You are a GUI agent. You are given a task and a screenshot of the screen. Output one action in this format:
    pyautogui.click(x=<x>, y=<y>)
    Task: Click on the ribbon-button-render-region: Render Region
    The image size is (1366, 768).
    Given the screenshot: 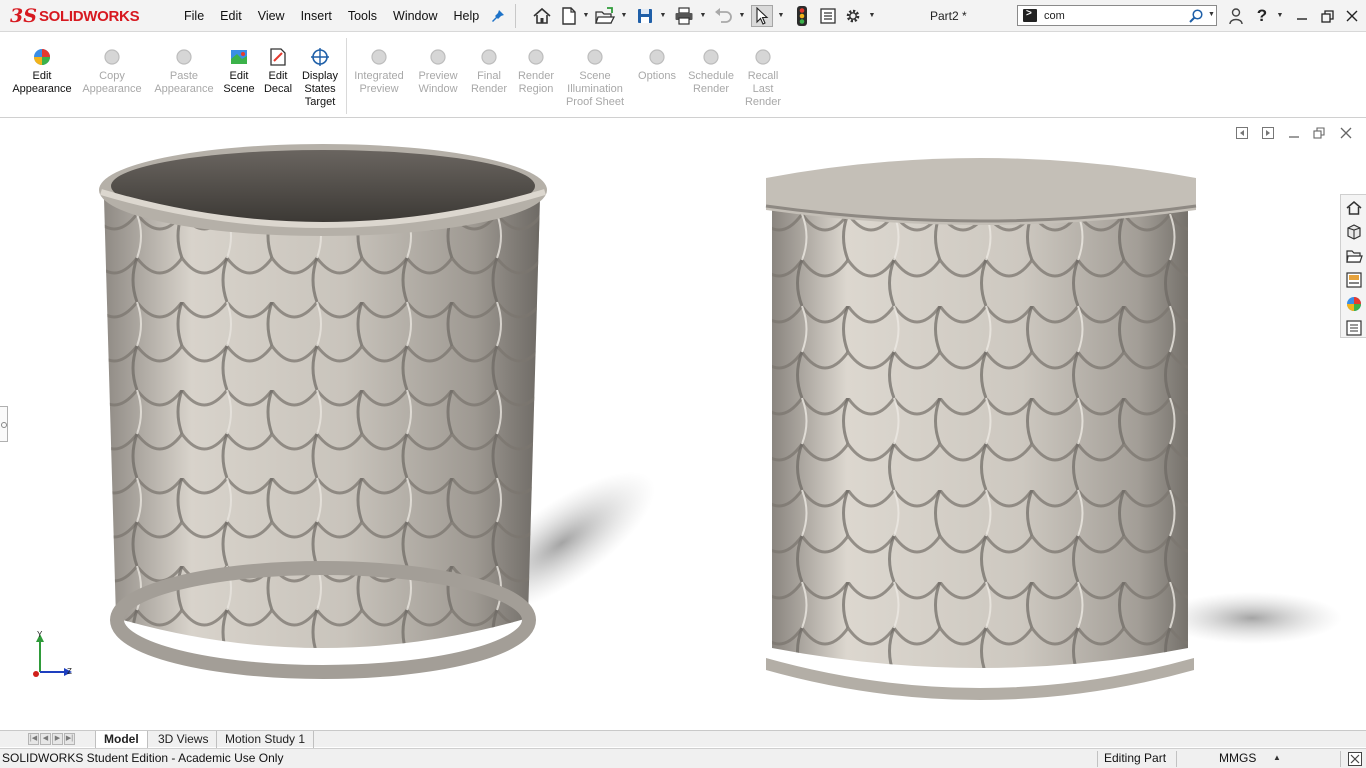 What is the action you would take?
    pyautogui.click(x=536, y=71)
    